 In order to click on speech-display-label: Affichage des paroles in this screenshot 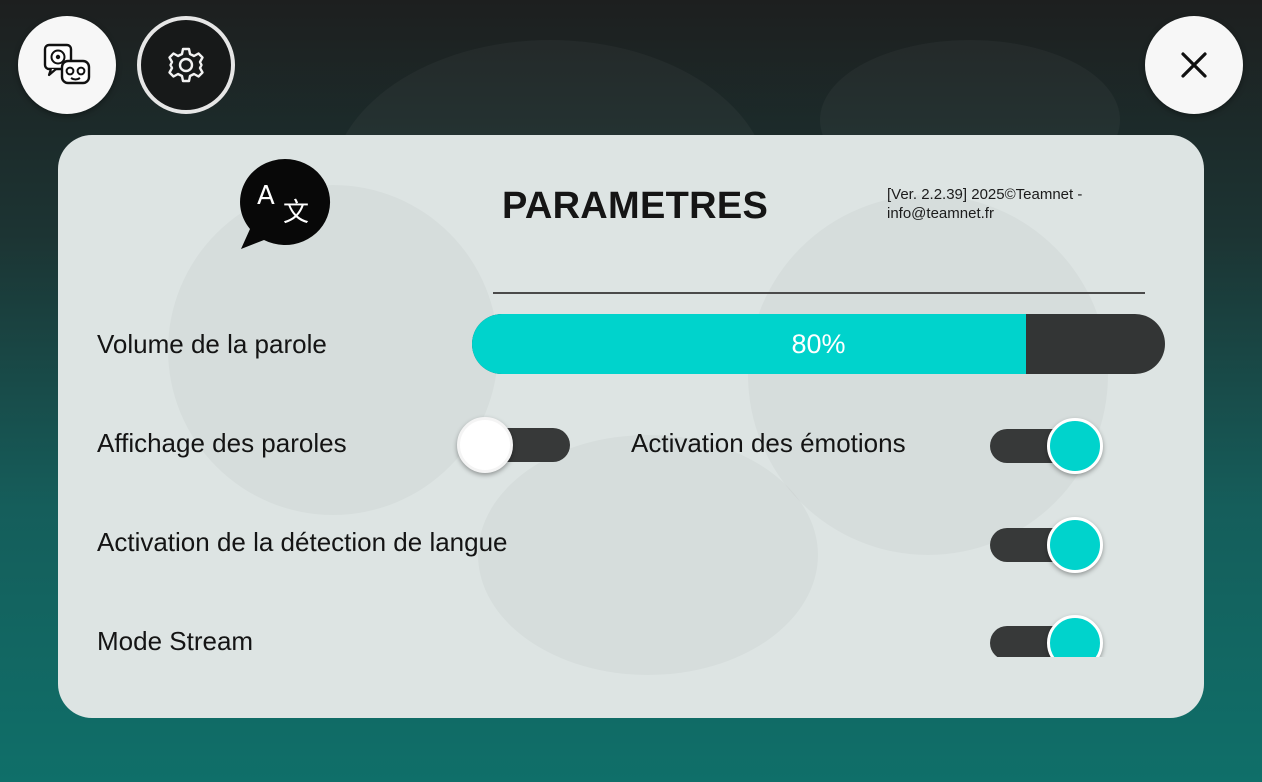, I will do `click(222, 443)`.